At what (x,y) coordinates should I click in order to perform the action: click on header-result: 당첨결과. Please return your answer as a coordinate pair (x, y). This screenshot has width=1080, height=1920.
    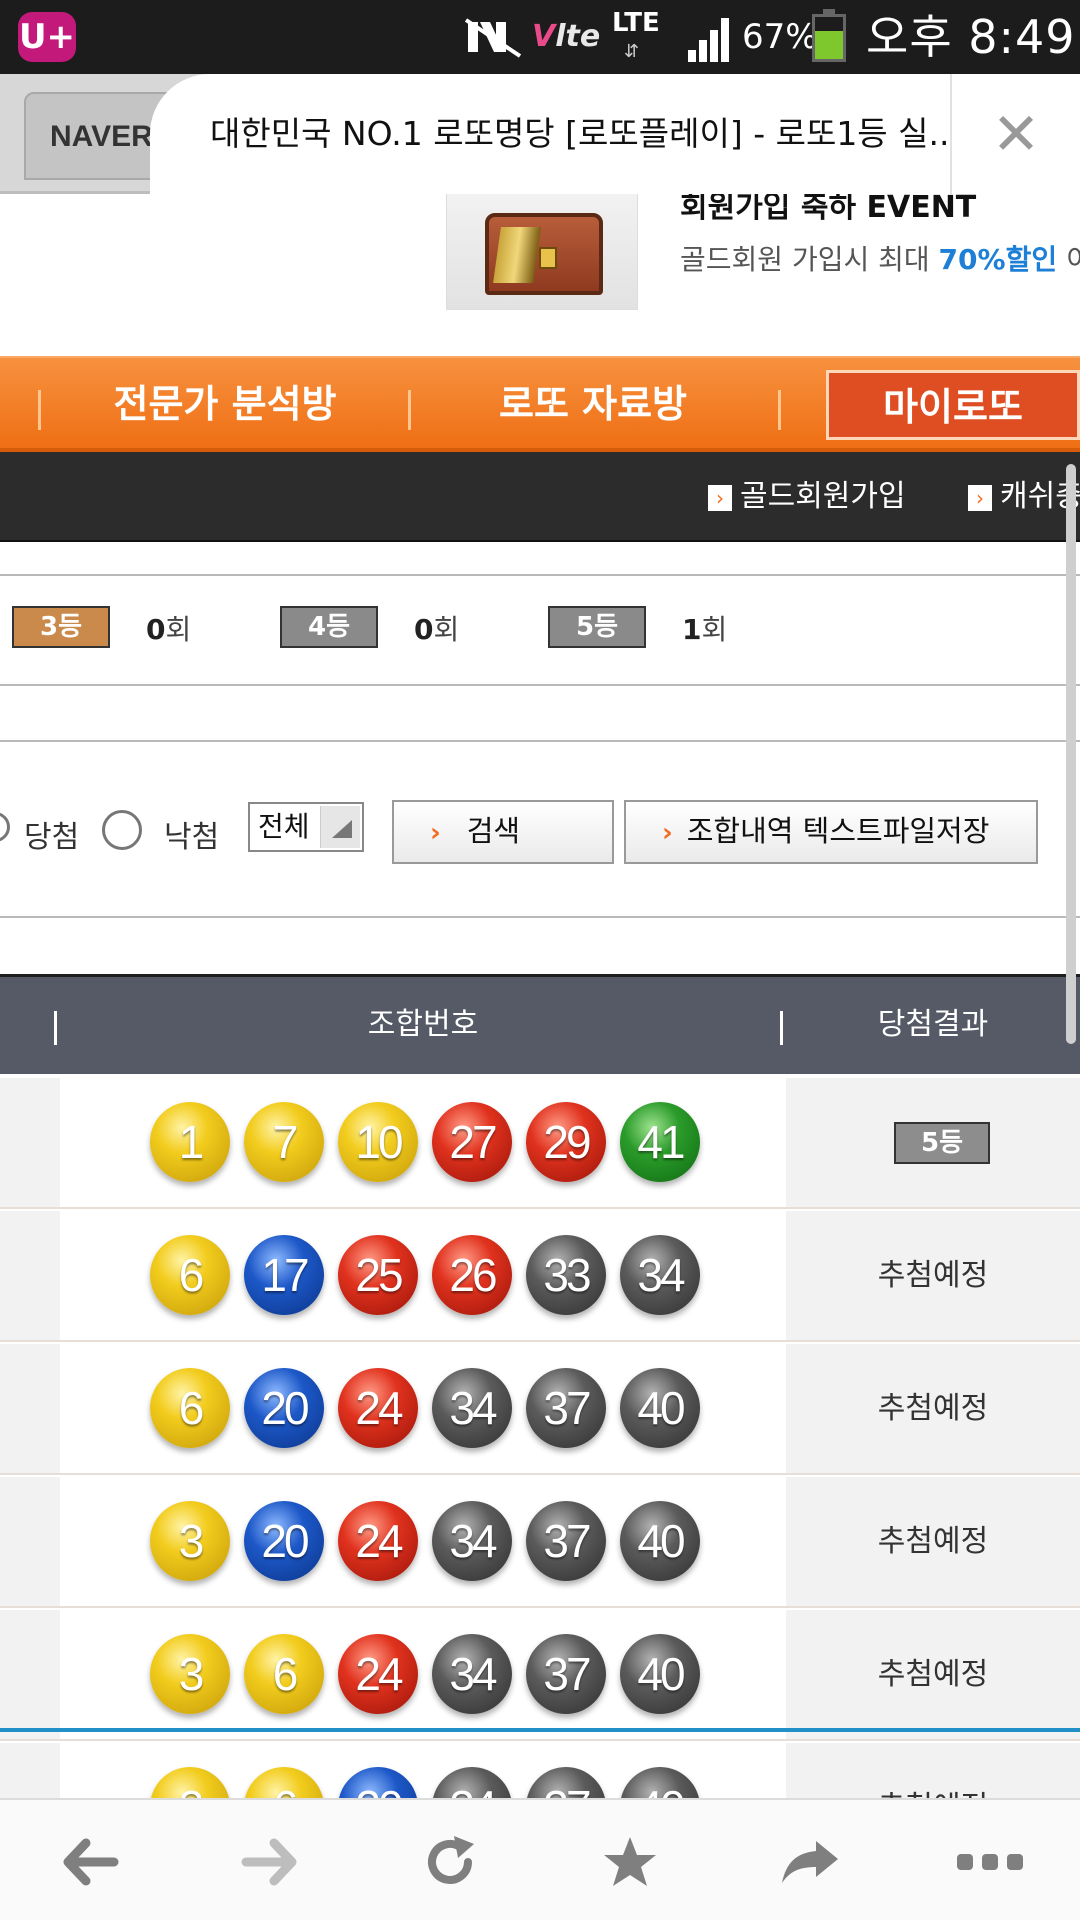
    Looking at the image, I should click on (933, 1024).